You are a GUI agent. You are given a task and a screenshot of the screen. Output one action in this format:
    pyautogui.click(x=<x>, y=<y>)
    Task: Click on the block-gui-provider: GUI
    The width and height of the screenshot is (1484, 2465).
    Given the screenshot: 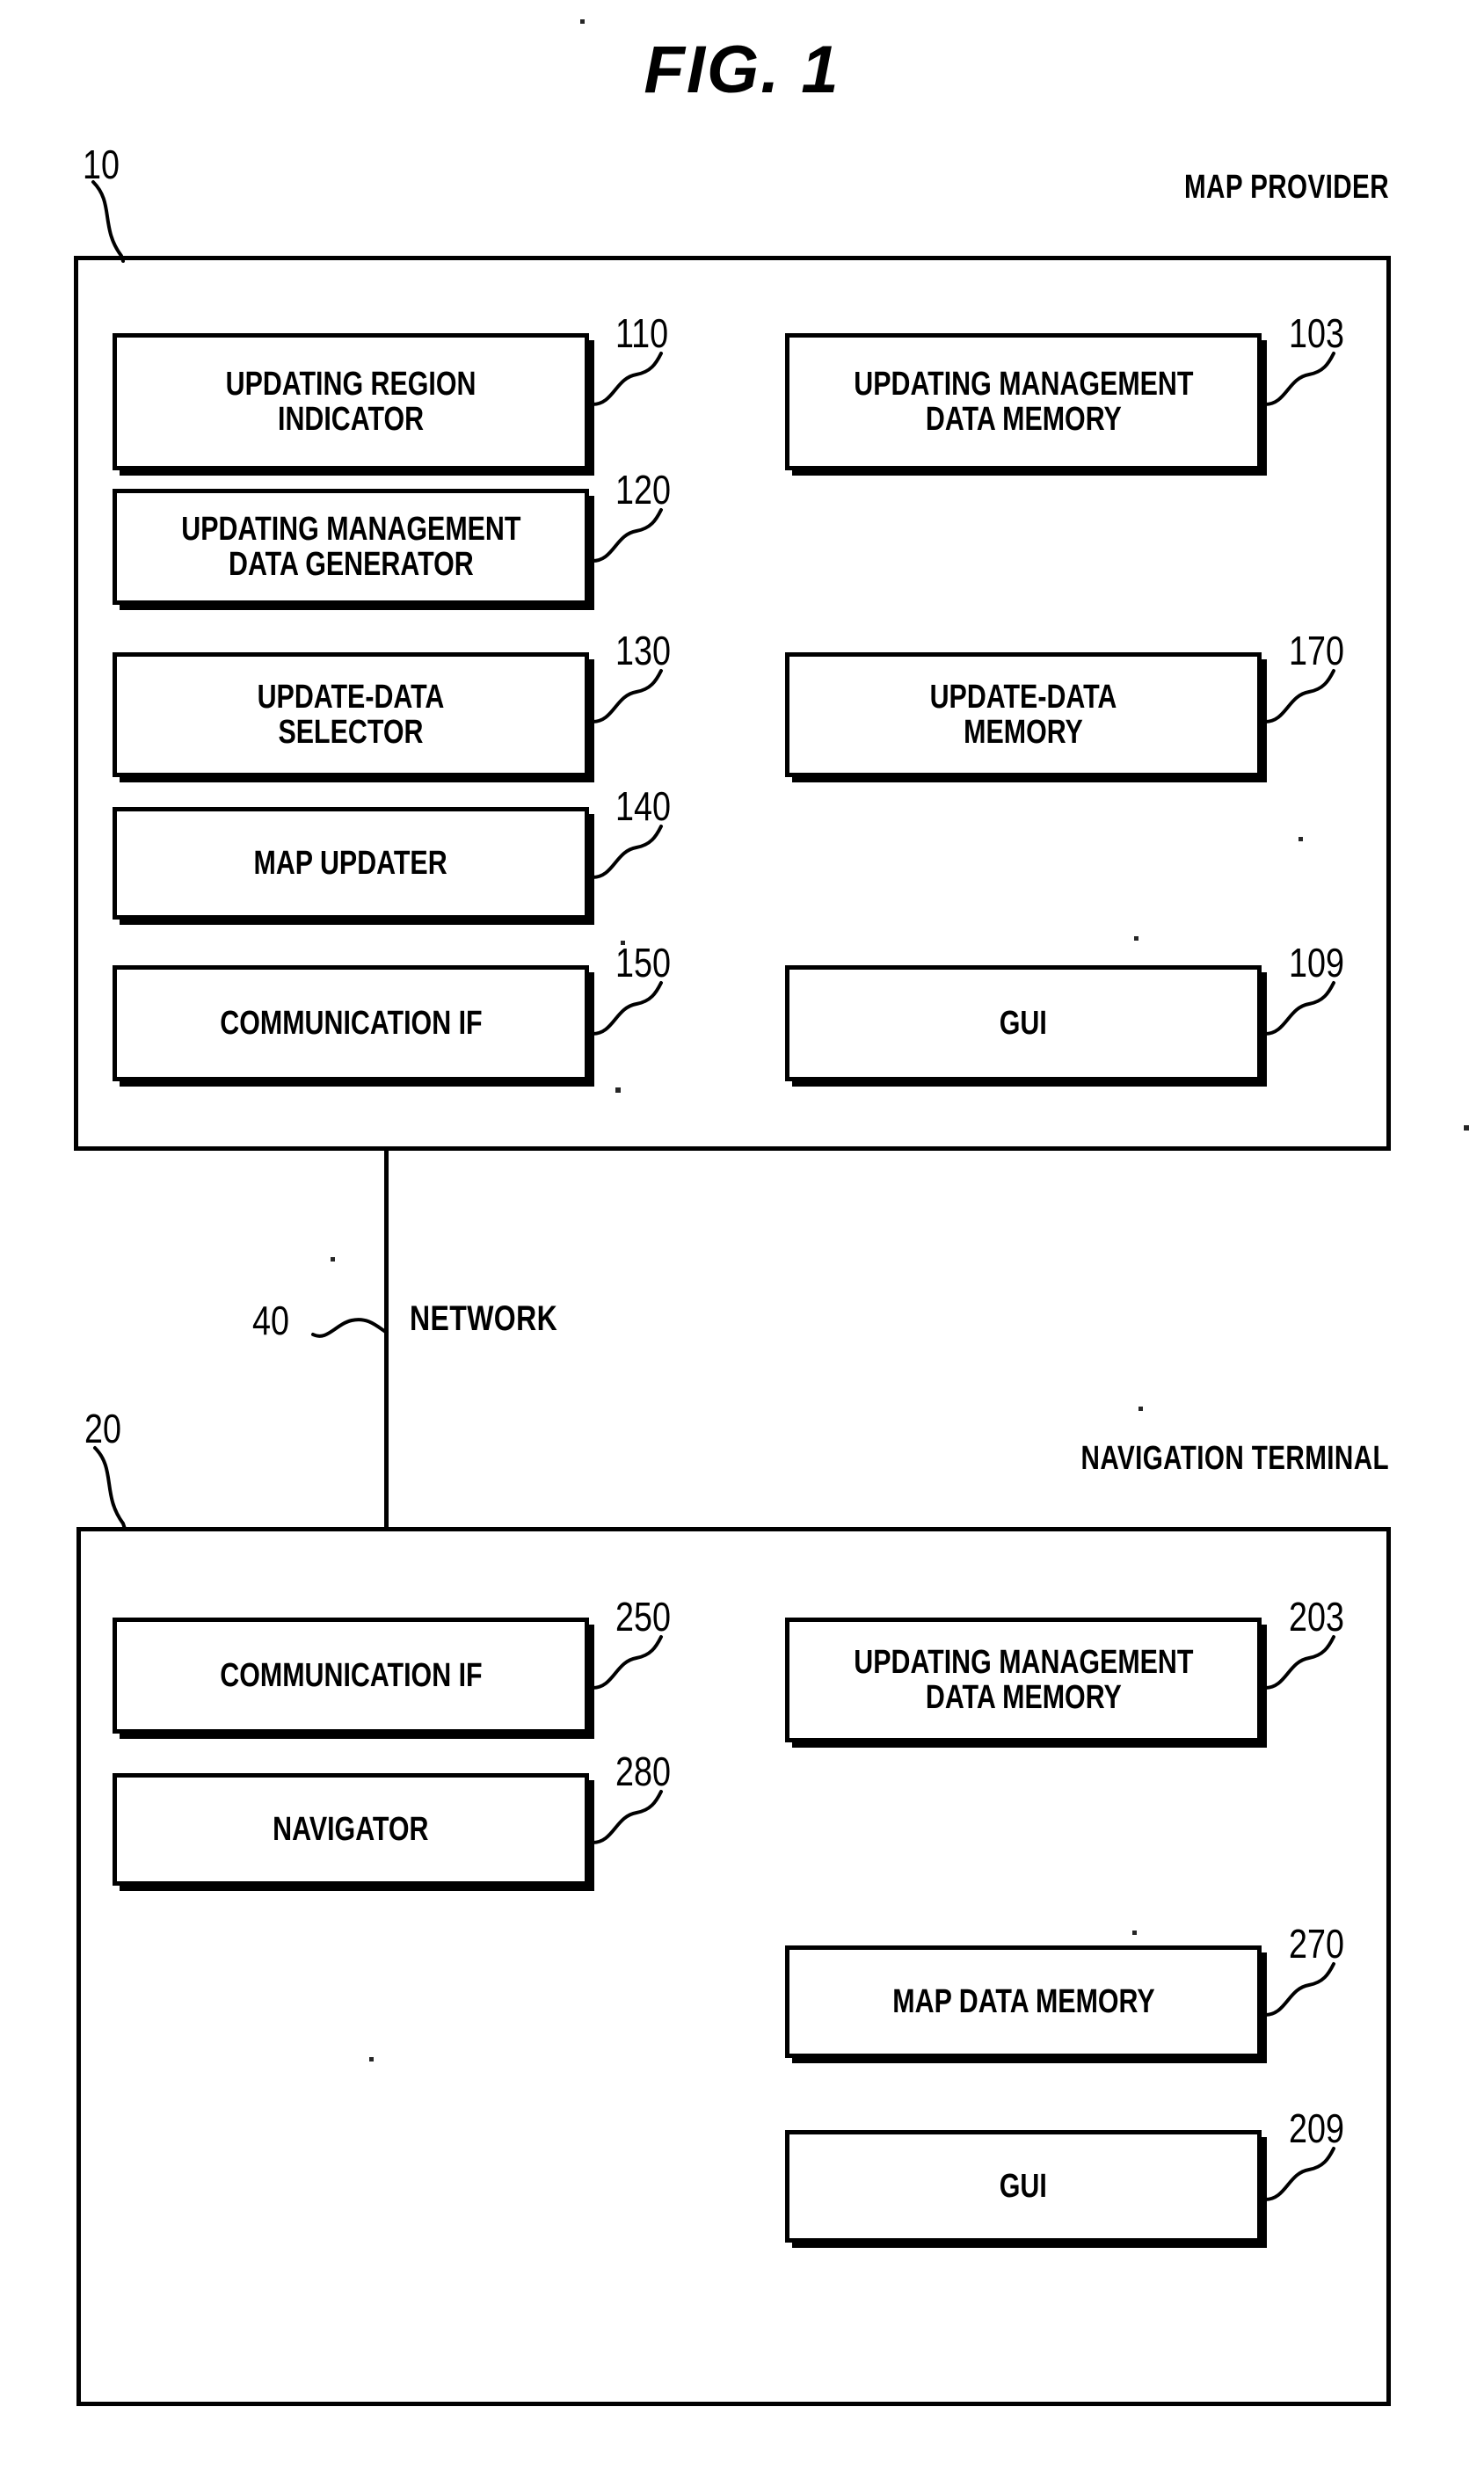 What is the action you would take?
    pyautogui.click(x=1024, y=1023)
    